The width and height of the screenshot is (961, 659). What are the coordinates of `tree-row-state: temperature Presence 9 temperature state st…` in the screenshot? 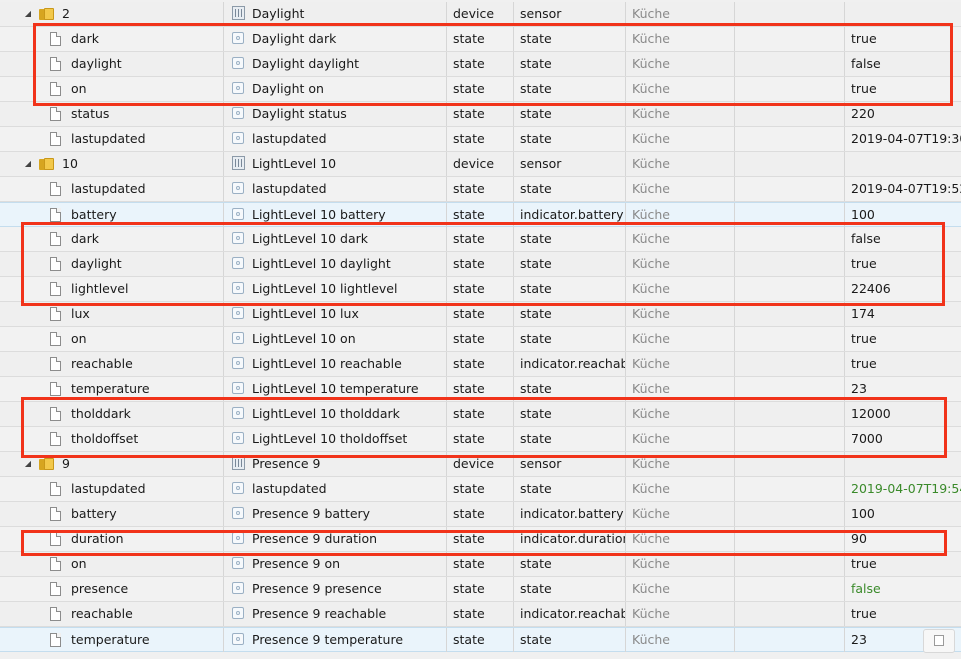 It's located at (480, 639).